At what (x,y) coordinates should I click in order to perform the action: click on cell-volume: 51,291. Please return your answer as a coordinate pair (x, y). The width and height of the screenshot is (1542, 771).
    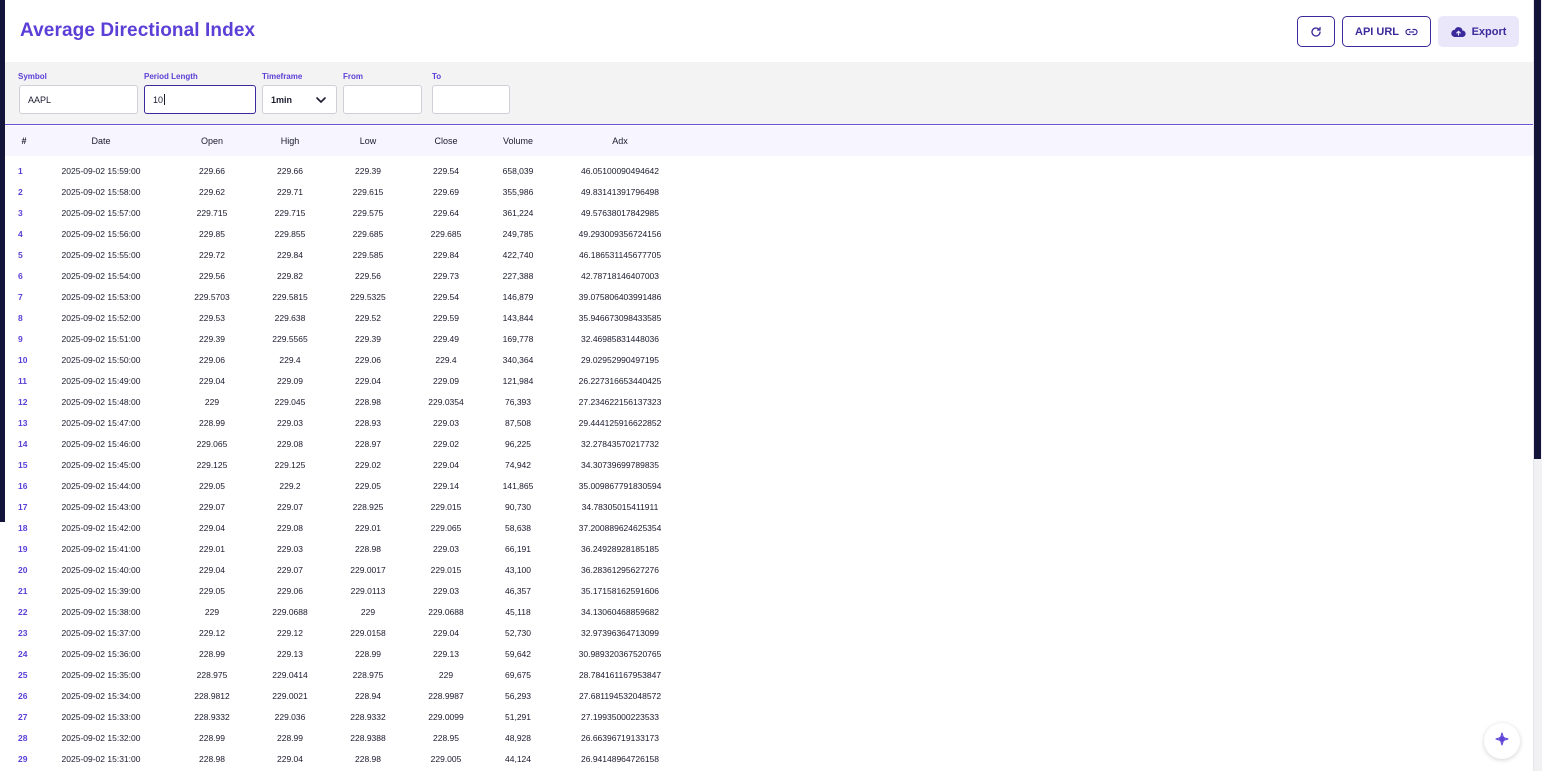
    Looking at the image, I should click on (518, 717).